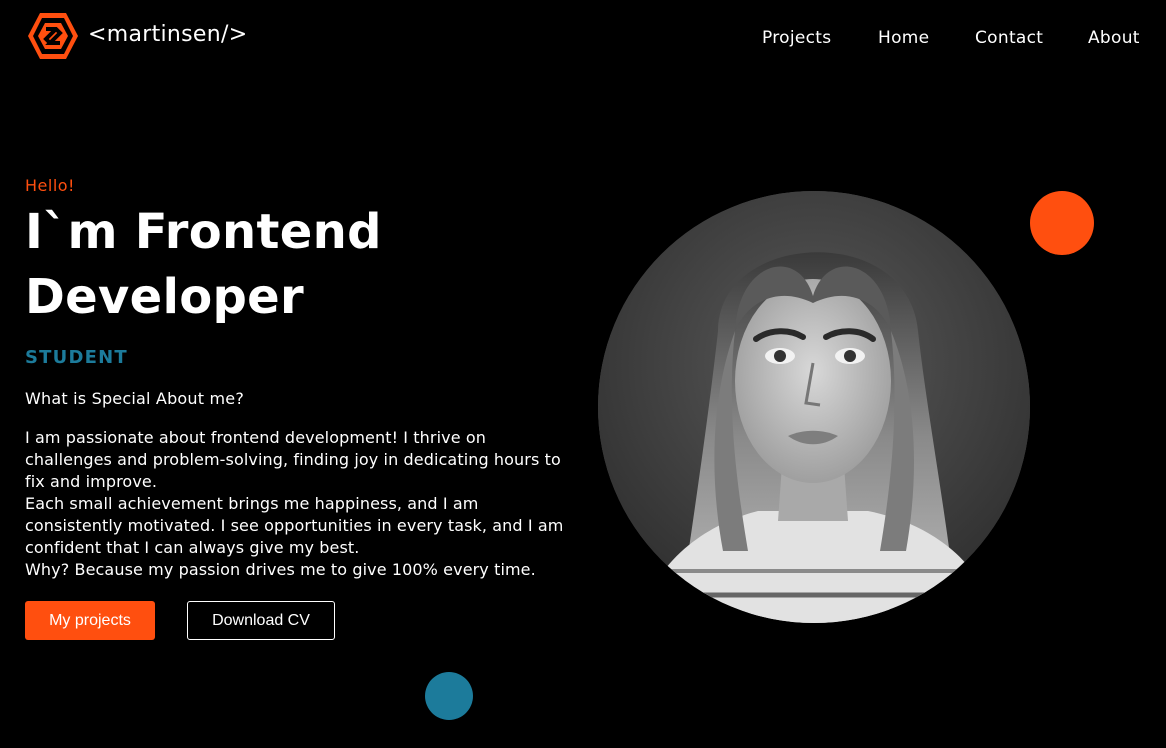  I want to click on hero-role: STUDENT, so click(76, 357).